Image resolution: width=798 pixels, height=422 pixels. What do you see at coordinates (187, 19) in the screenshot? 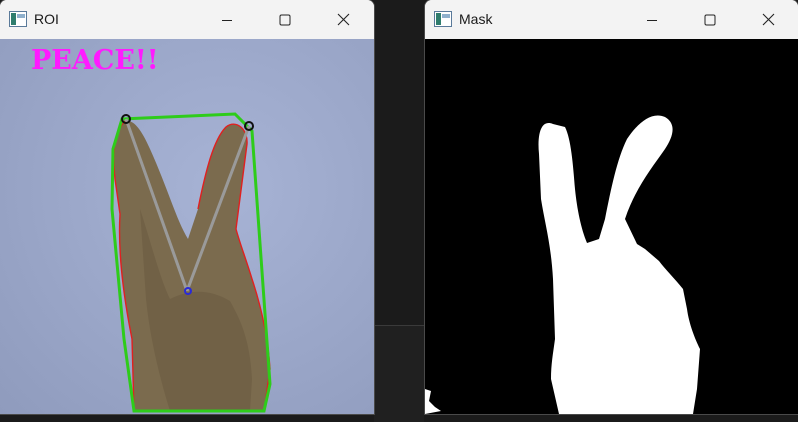
I see `roi-titlebar: ROI` at bounding box center [187, 19].